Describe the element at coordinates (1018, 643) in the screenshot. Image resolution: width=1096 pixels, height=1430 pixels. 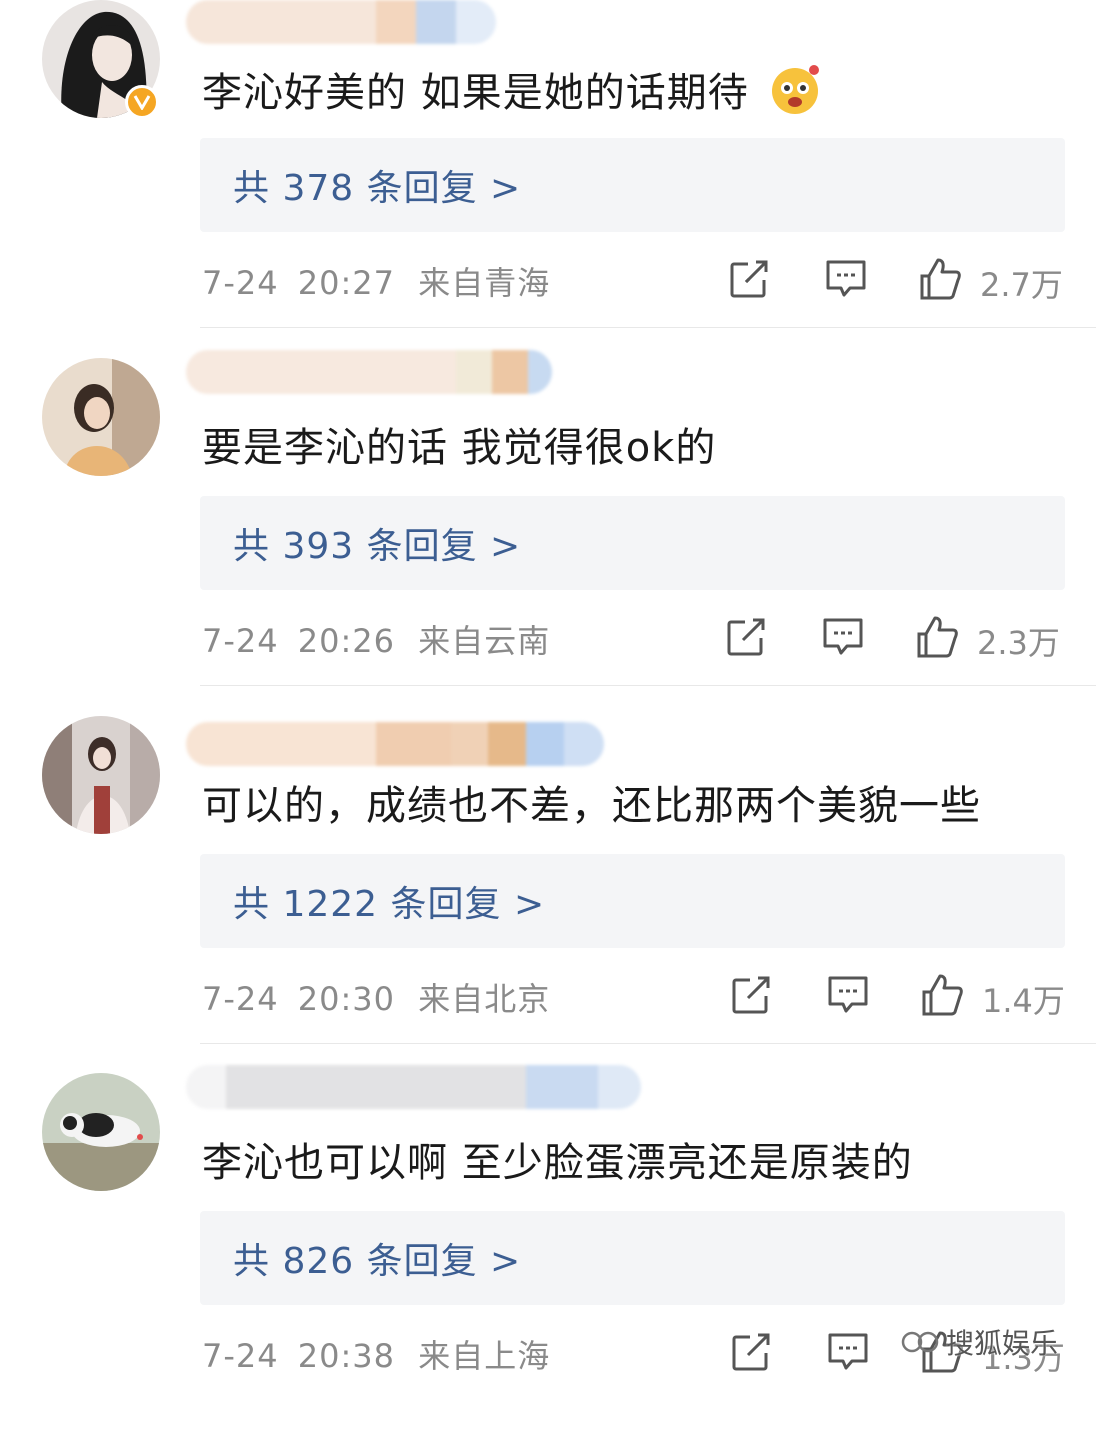
I see `like-count: 2.3万` at that location.